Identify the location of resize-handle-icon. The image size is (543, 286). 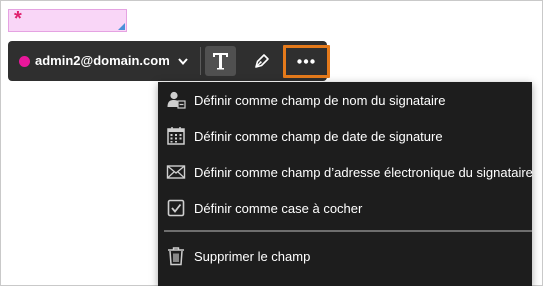
(121, 26).